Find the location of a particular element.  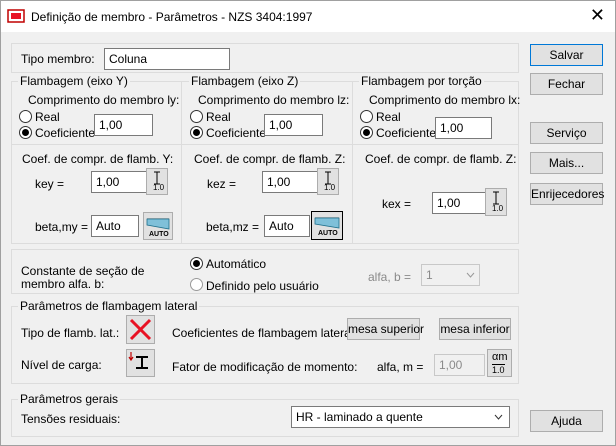

coef-z-label: Coeficiente is located at coordinates (236, 133).